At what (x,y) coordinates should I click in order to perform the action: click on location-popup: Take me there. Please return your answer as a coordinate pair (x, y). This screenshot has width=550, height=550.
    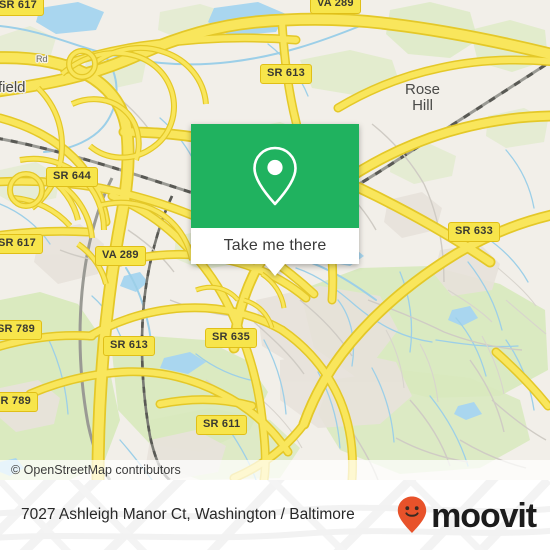
    Looking at the image, I should click on (275, 200).